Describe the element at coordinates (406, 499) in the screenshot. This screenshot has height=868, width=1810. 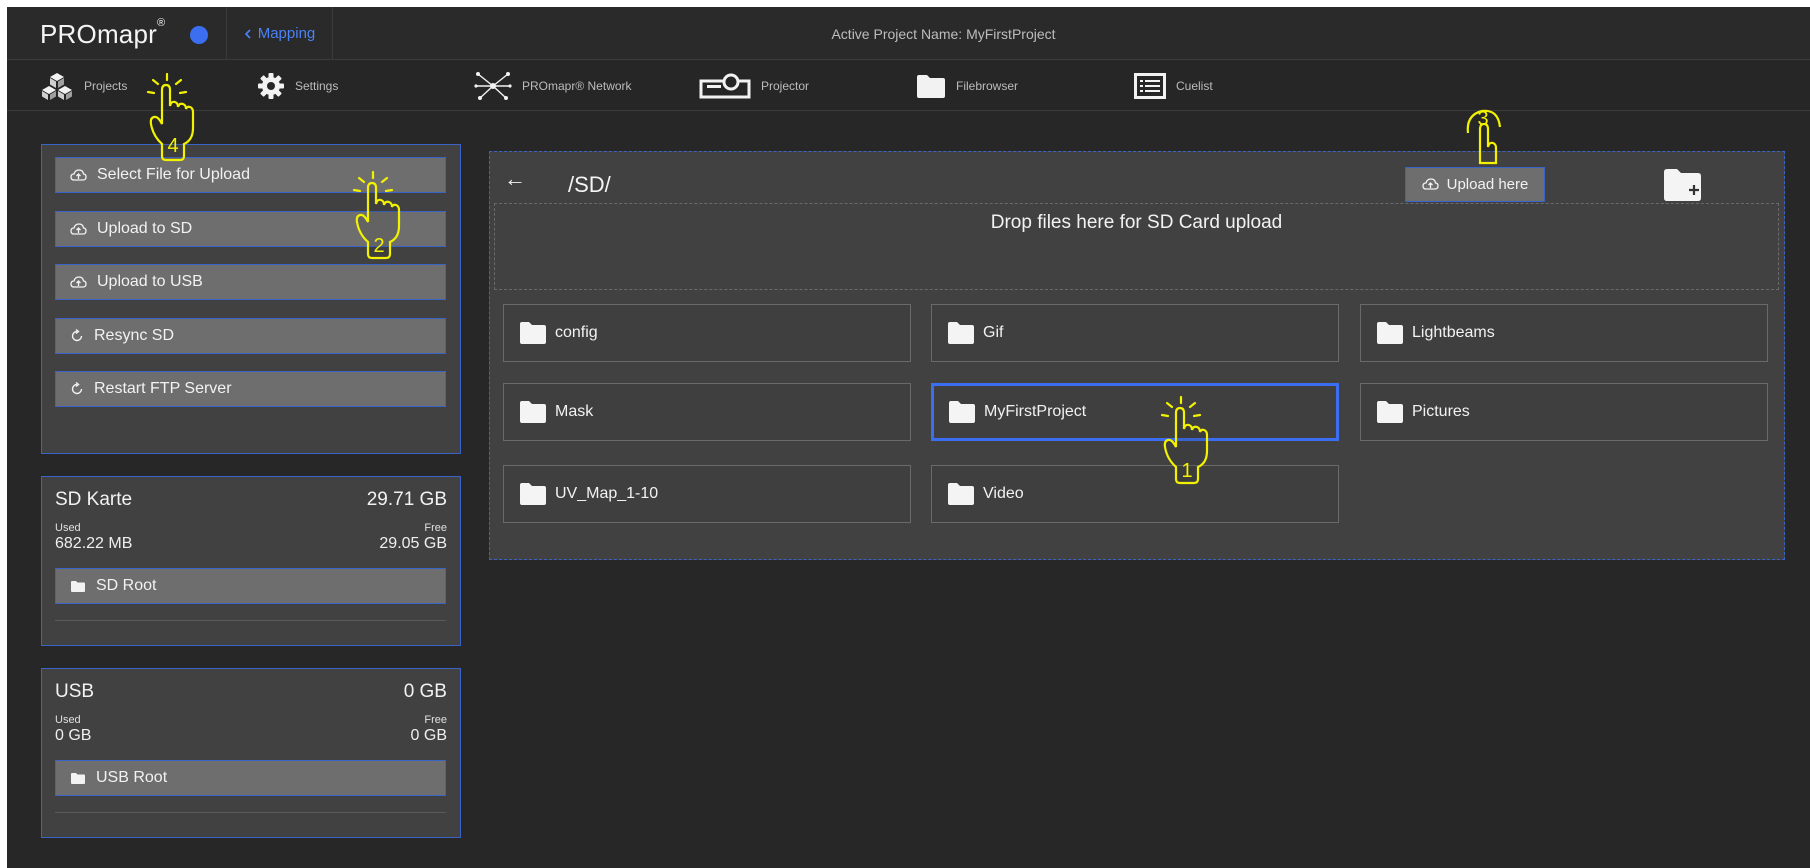
I see `sd-total: 29.71 GB` at that location.